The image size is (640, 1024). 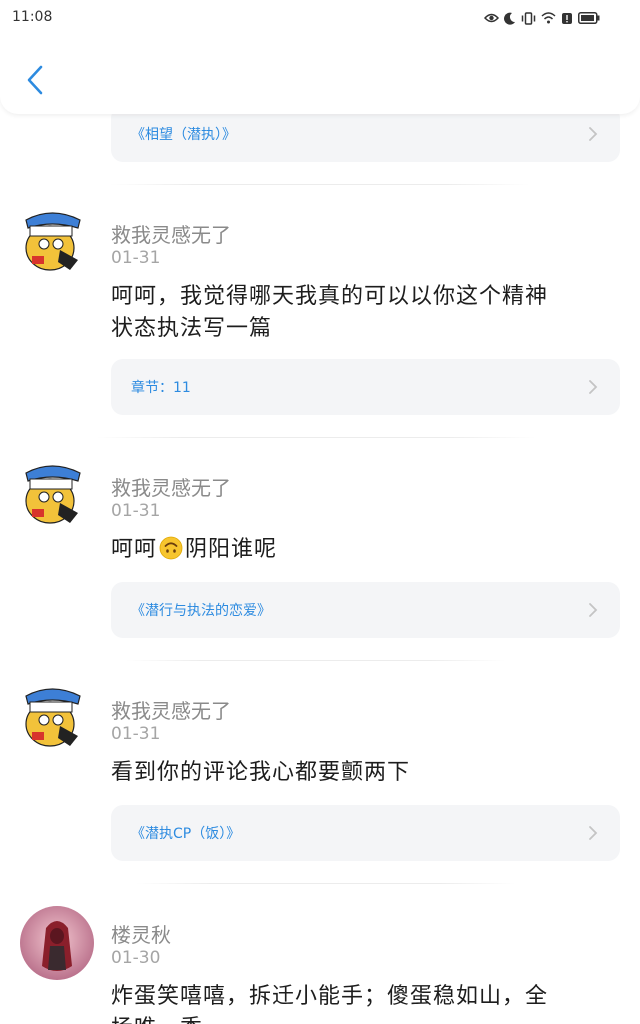 I want to click on comment-text-part: 呵呵, so click(x=134, y=549).